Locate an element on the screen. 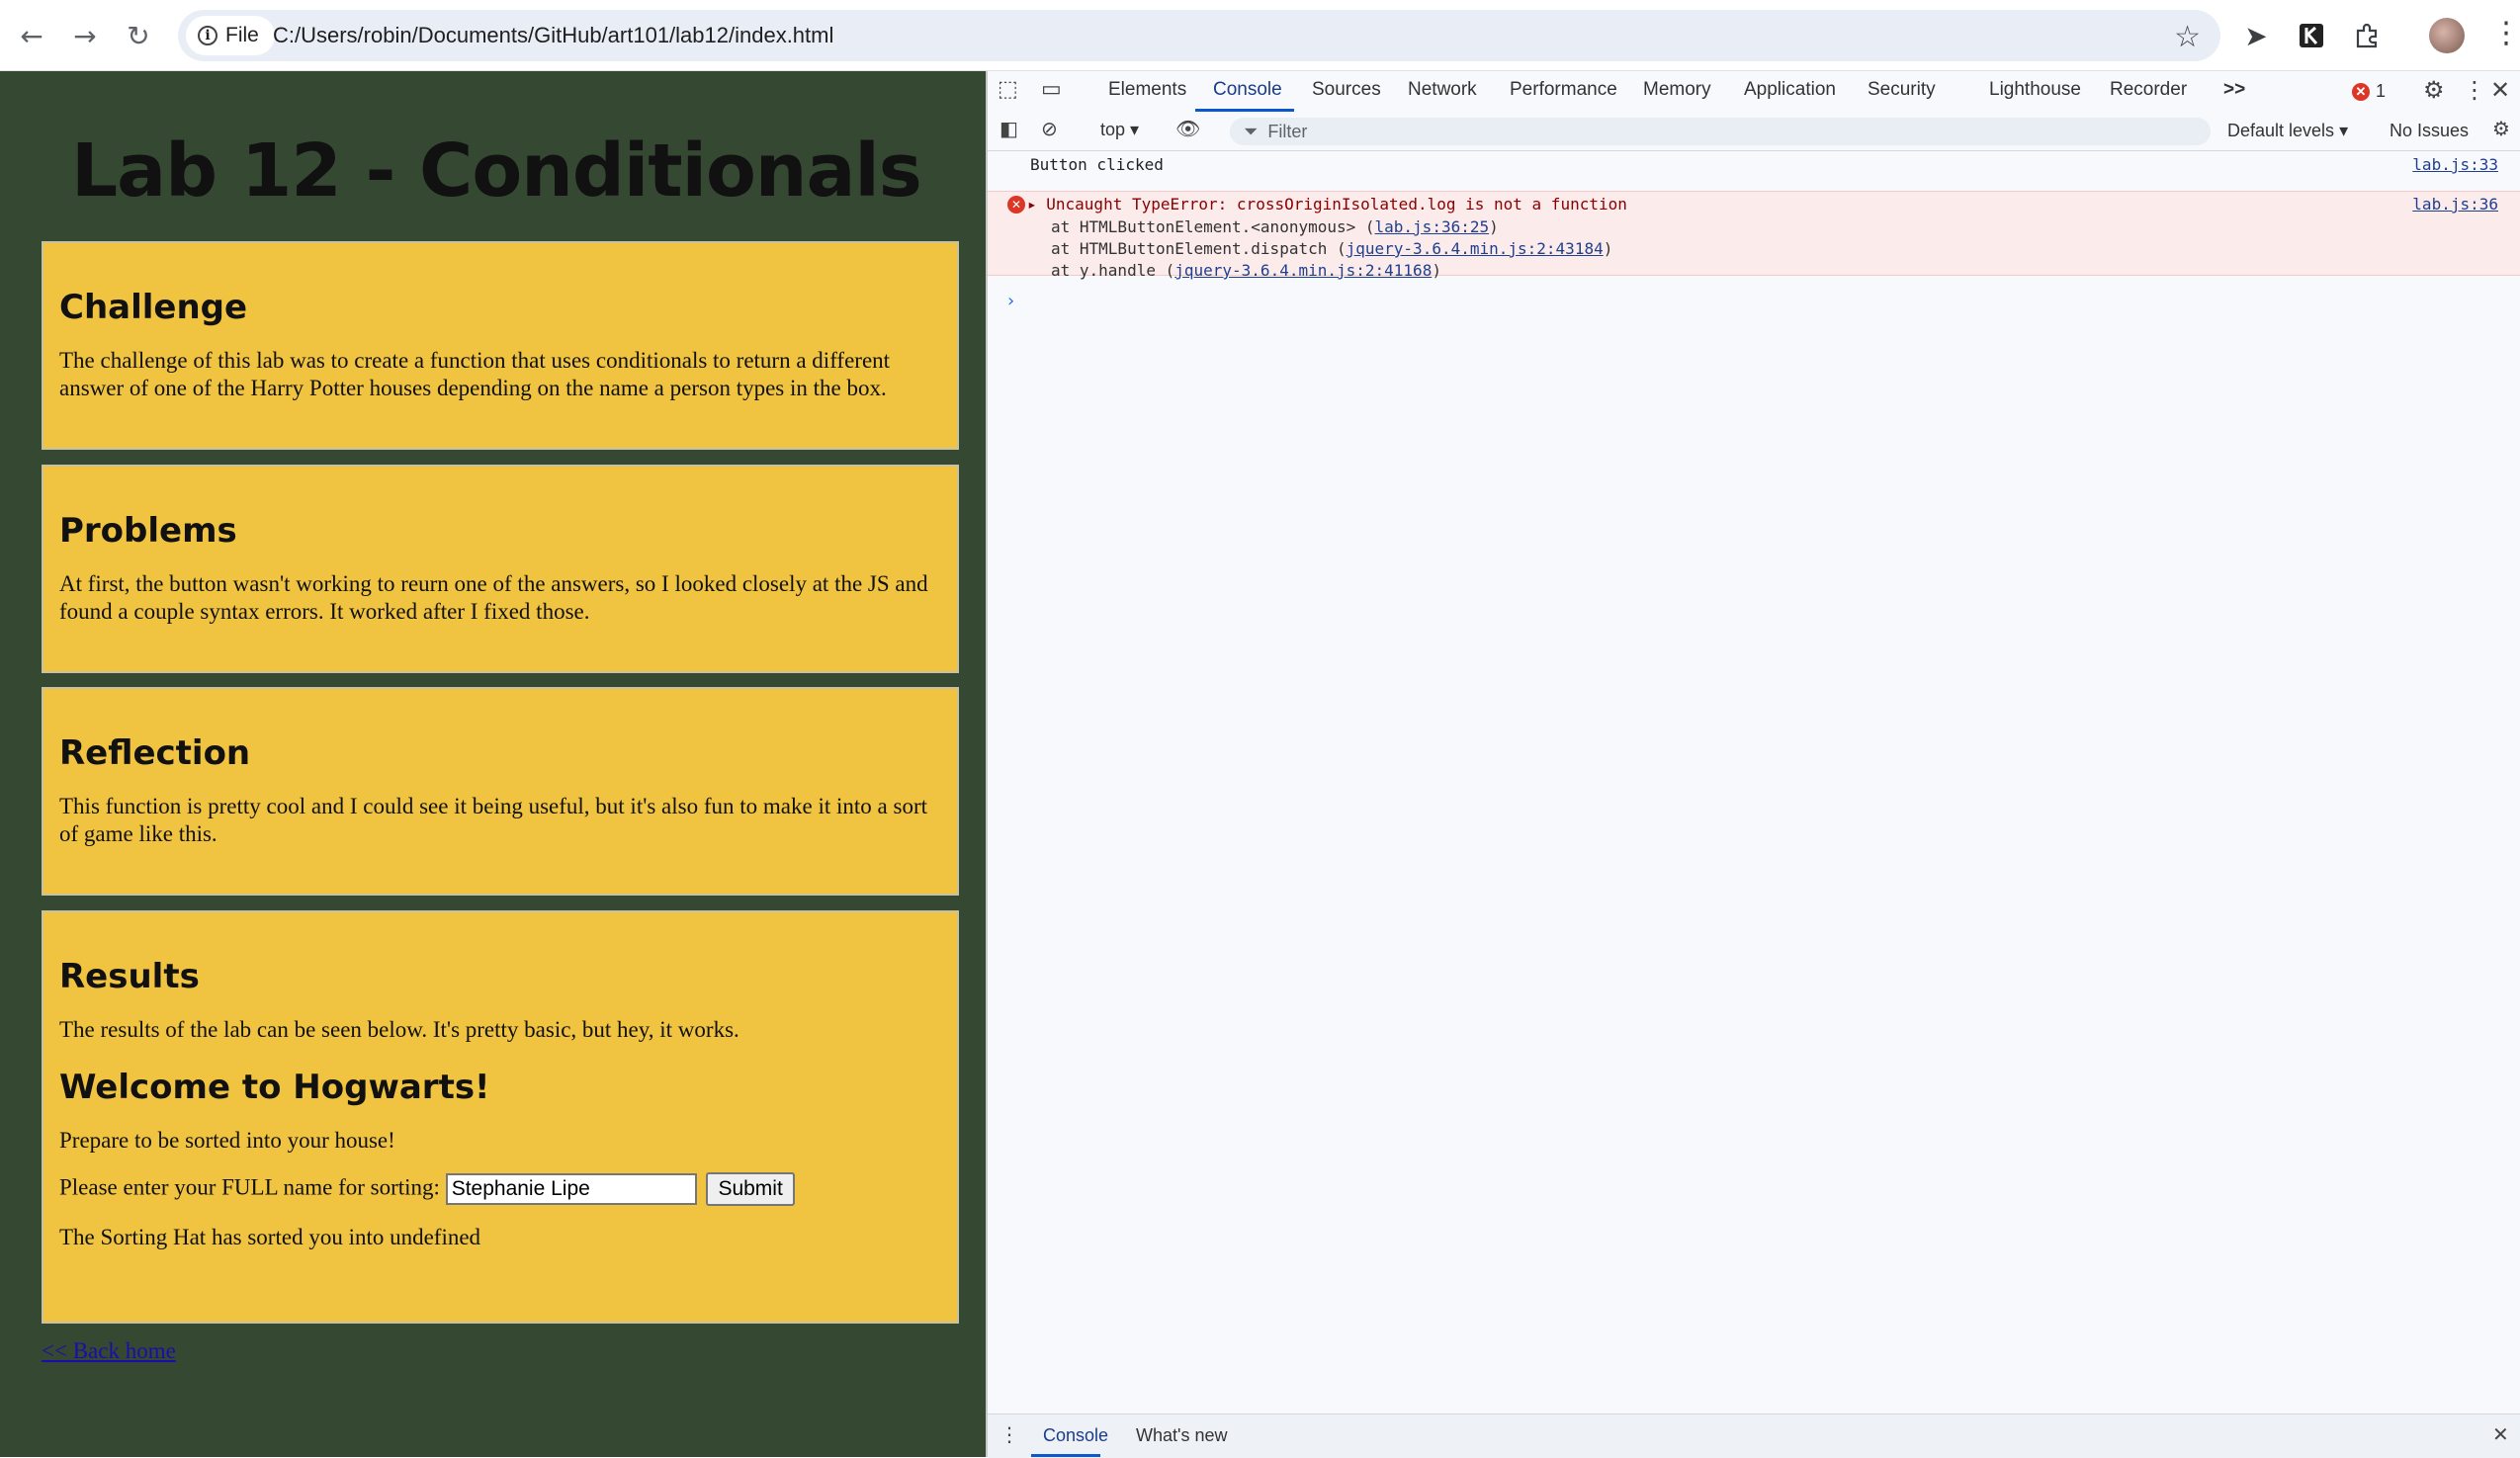 The width and height of the screenshot is (2520, 1458). stack-link: lab.js:36:25 is located at coordinates (1432, 226).